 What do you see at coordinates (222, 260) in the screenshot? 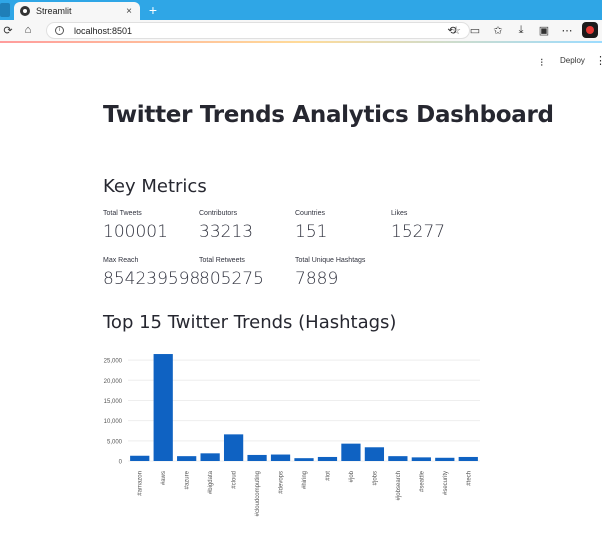
I see `metric-label: Total Retweets` at bounding box center [222, 260].